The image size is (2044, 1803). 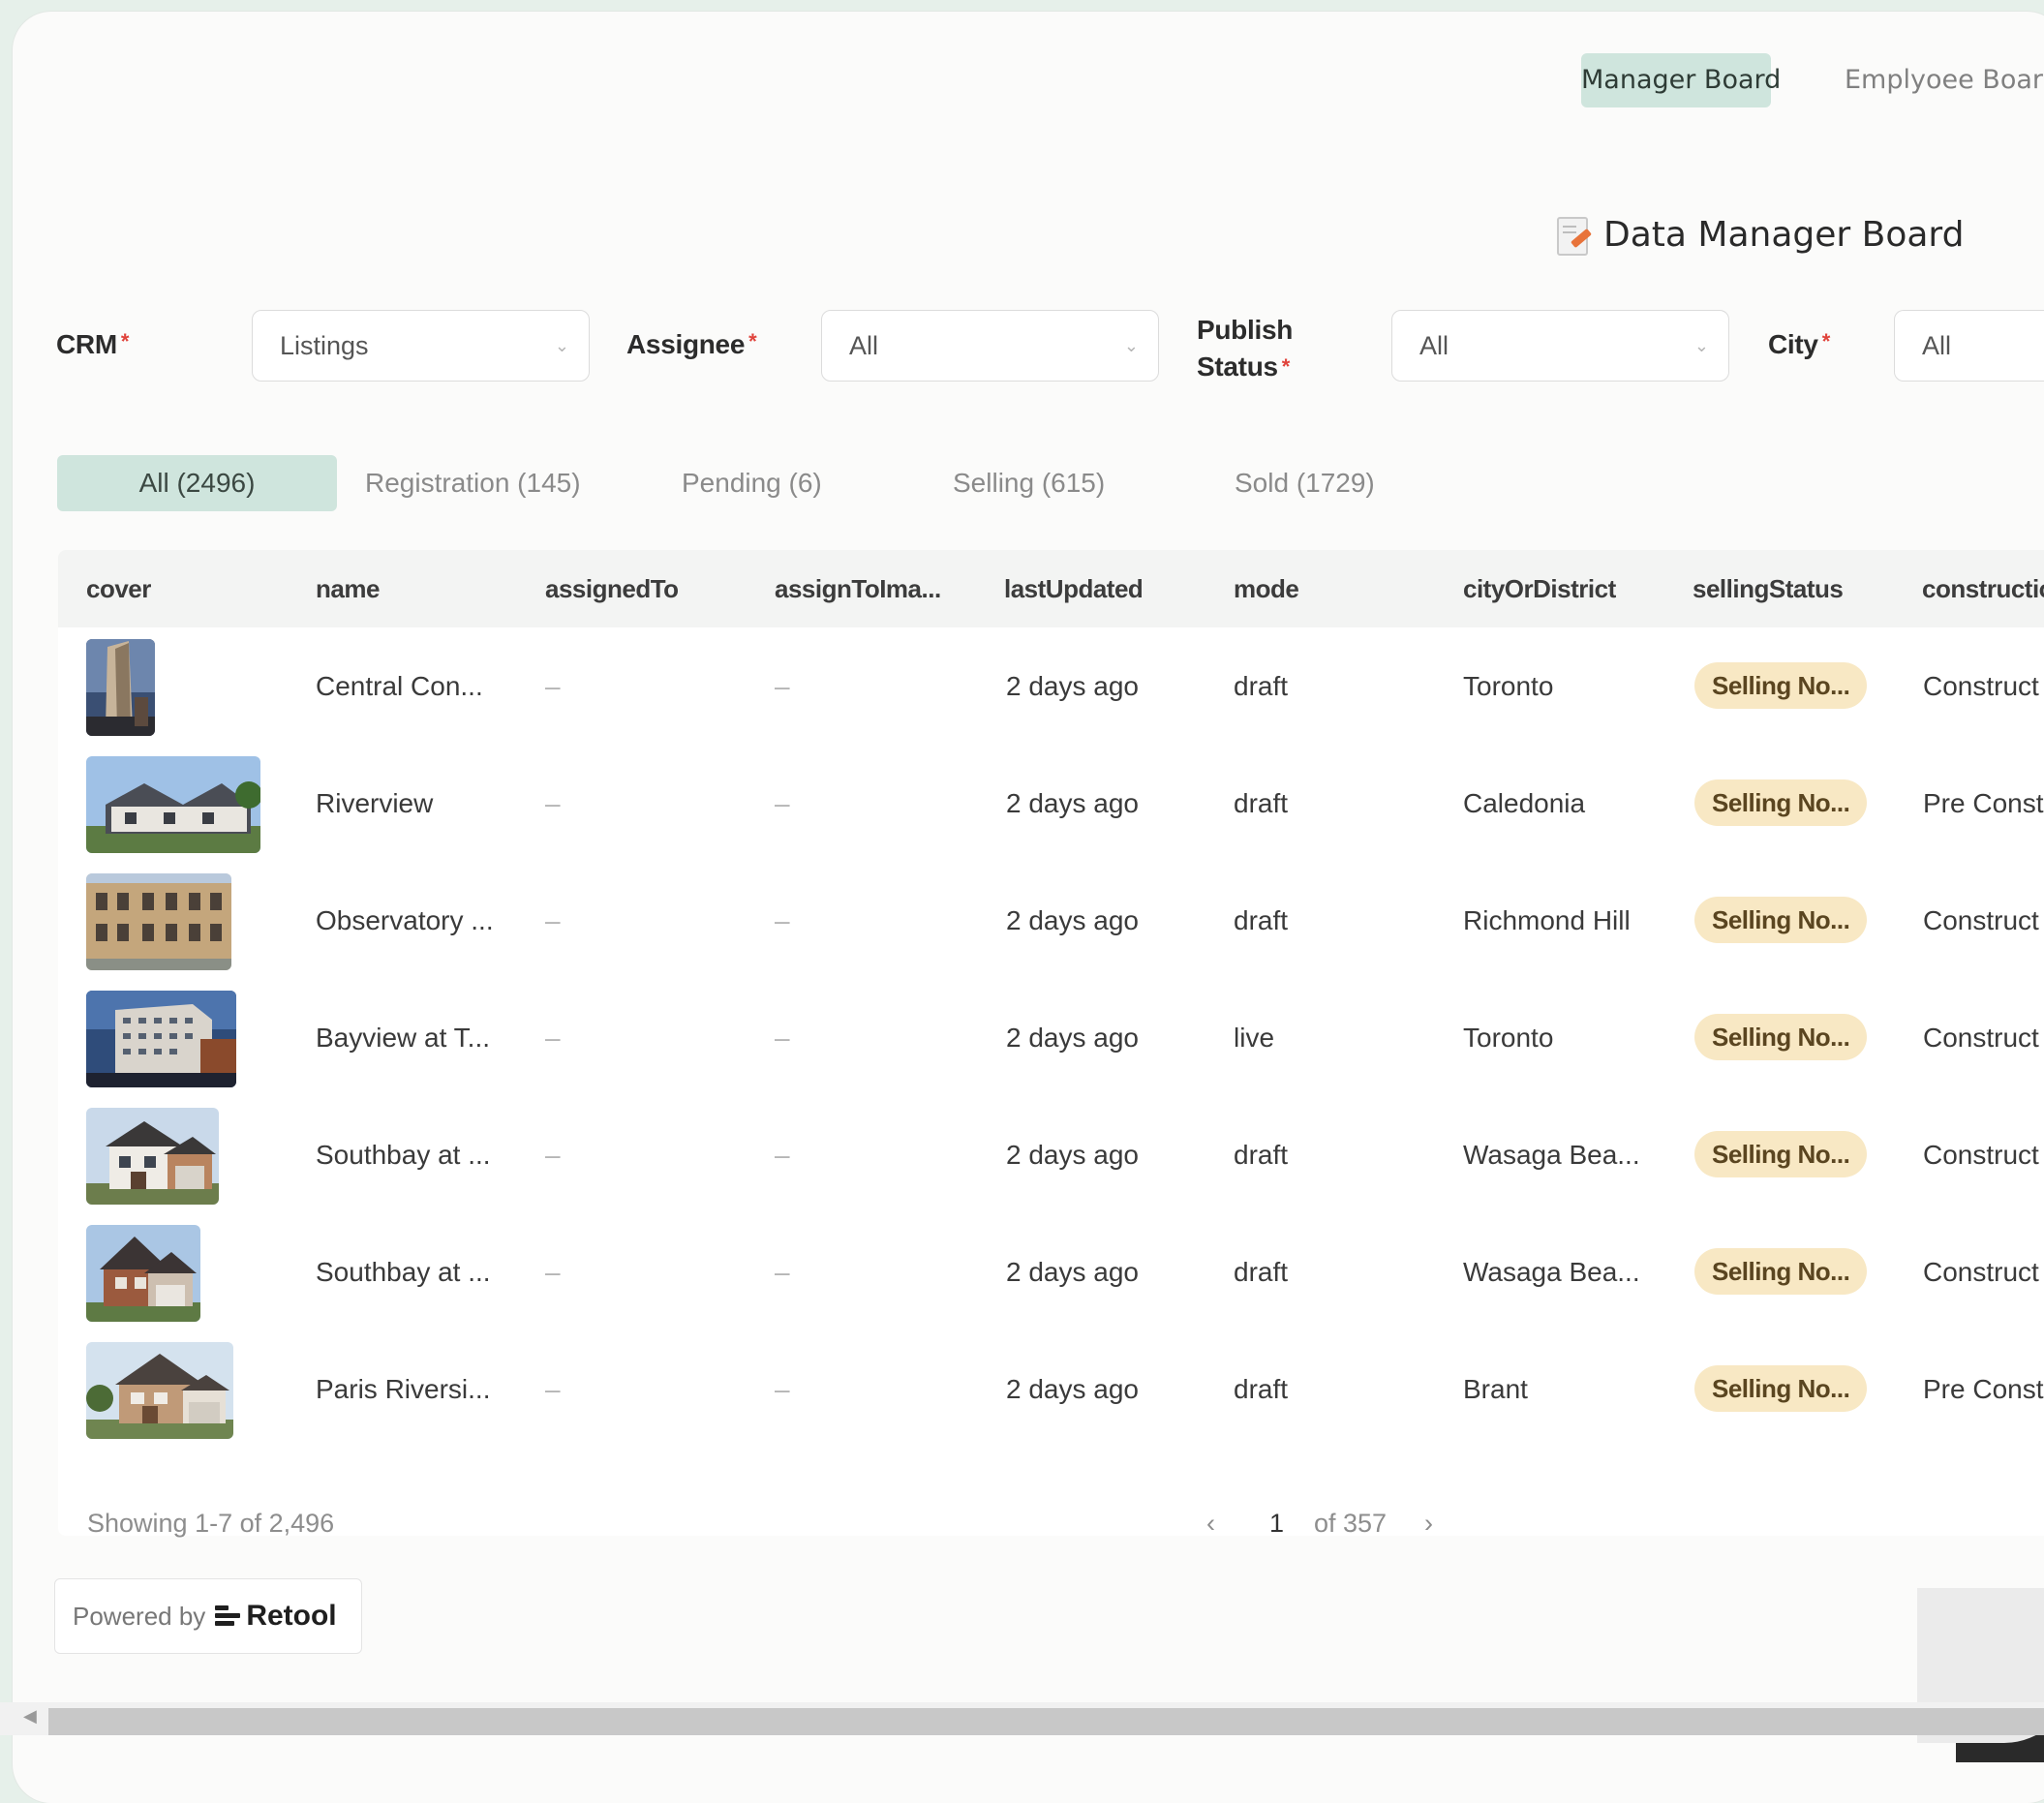 What do you see at coordinates (1760, 235) in the screenshot?
I see `page-title: Data Manager Board` at bounding box center [1760, 235].